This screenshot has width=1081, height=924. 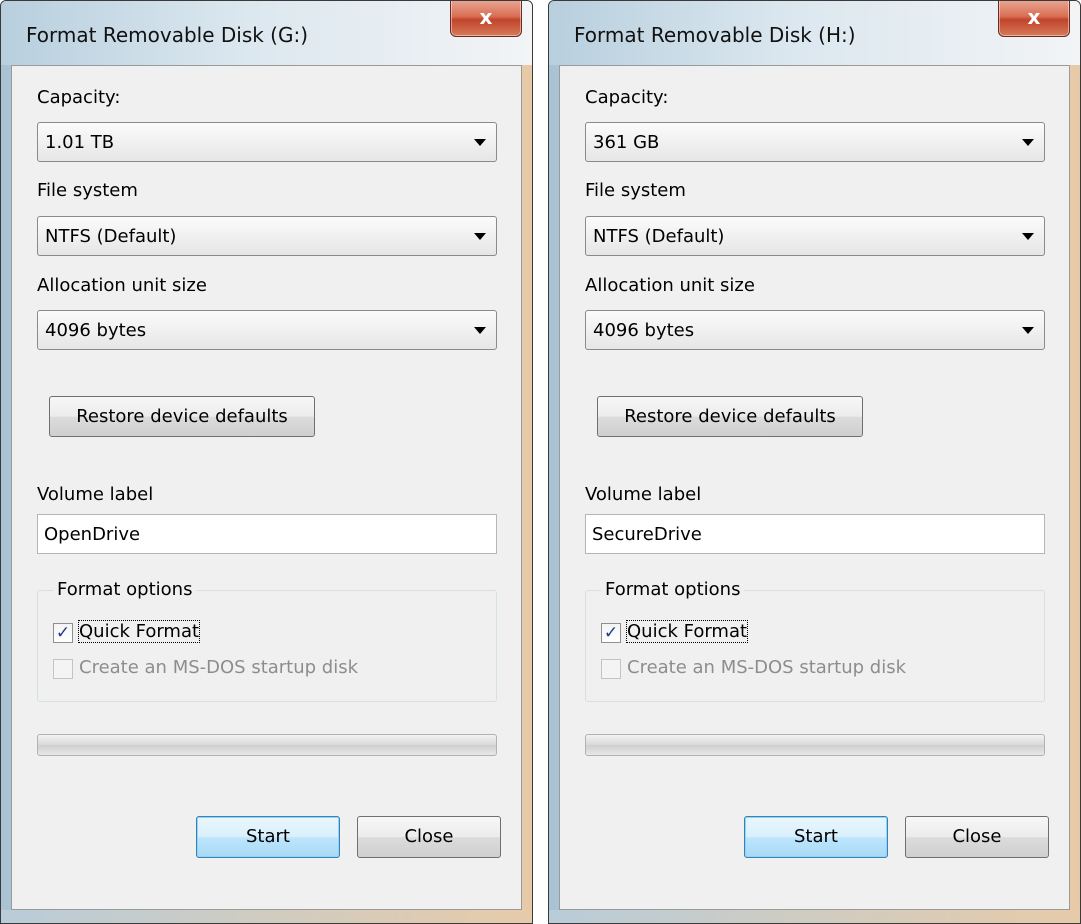 What do you see at coordinates (626, 142) in the screenshot?
I see `capacity-value: 361 GB` at bounding box center [626, 142].